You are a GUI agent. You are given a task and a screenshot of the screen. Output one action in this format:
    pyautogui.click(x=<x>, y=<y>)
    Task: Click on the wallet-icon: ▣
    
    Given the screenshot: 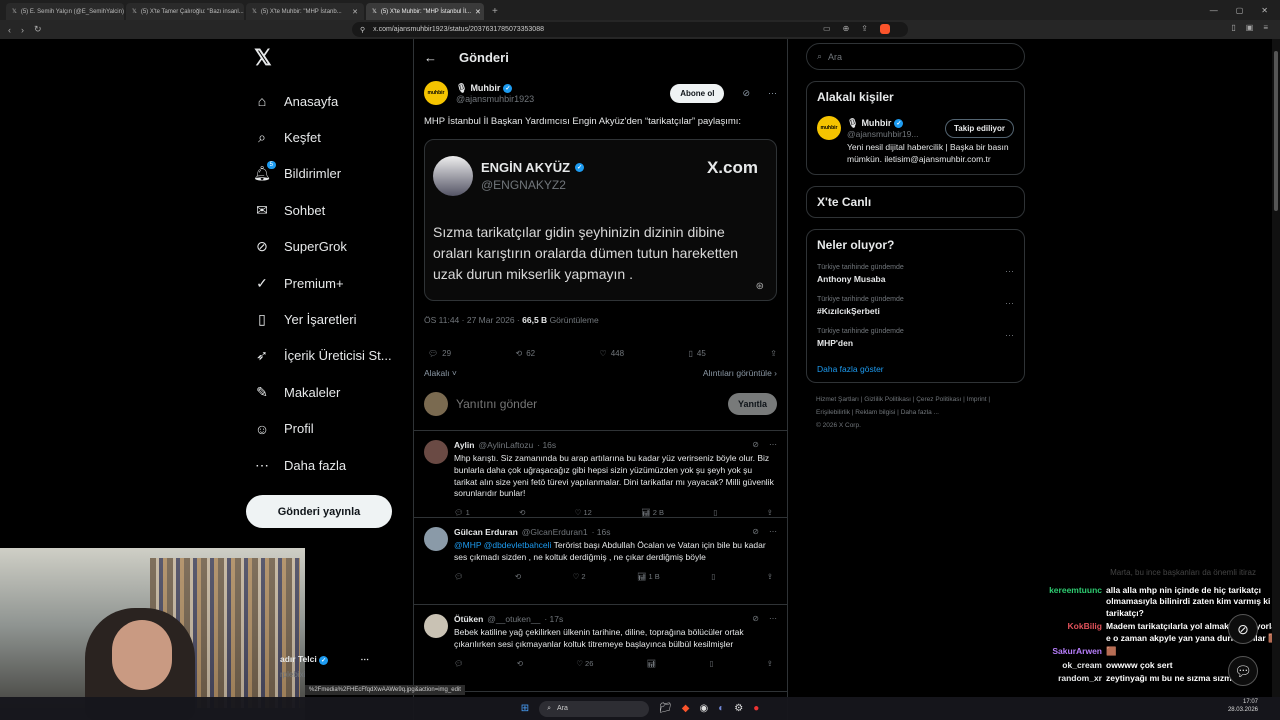 What is the action you would take?
    pyautogui.click(x=1250, y=27)
    